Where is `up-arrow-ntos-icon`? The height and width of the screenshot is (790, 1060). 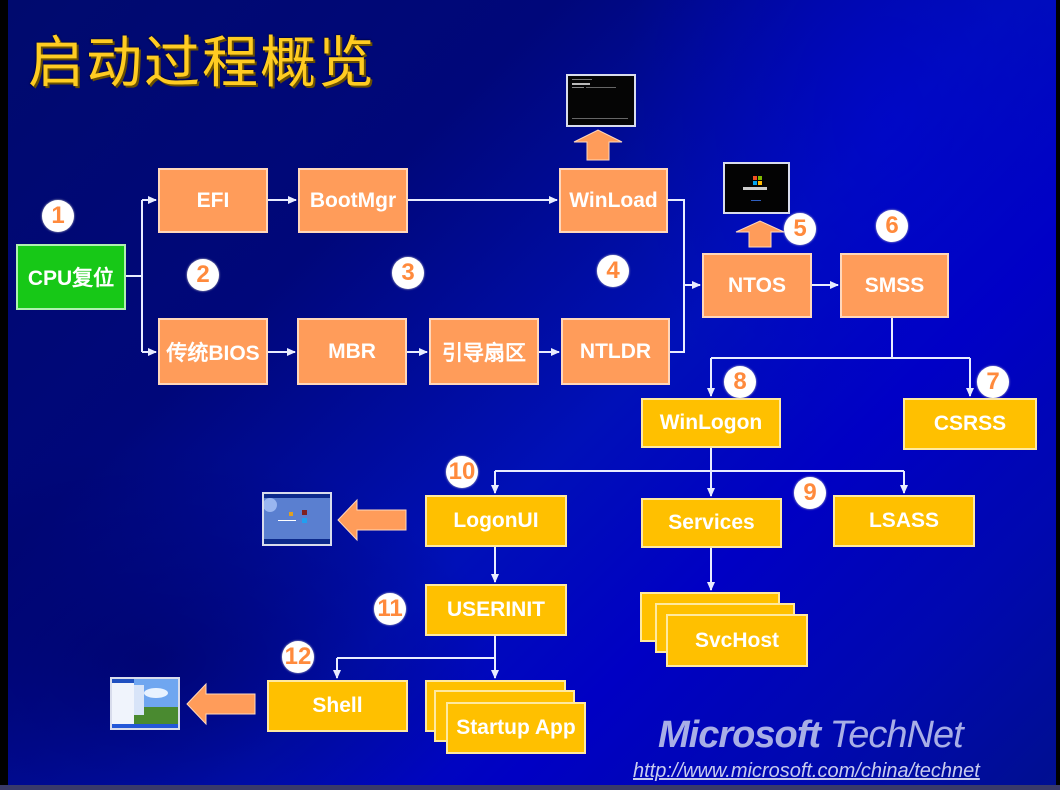 up-arrow-ntos-icon is located at coordinates (760, 234).